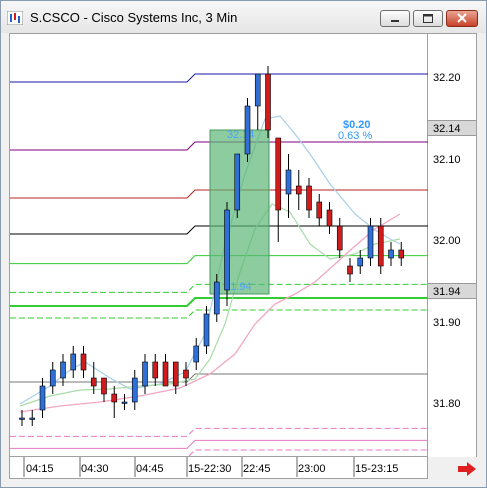 The image size is (487, 488). What do you see at coordinates (447, 160) in the screenshot?
I see `price-tick: 32.10` at bounding box center [447, 160].